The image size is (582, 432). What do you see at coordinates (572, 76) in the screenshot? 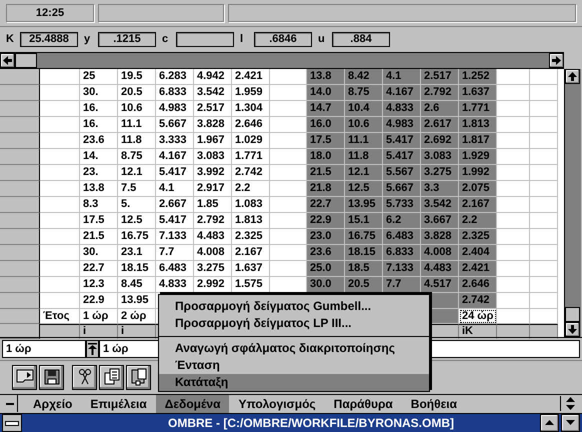
I see `scroll-up-button` at bounding box center [572, 76].